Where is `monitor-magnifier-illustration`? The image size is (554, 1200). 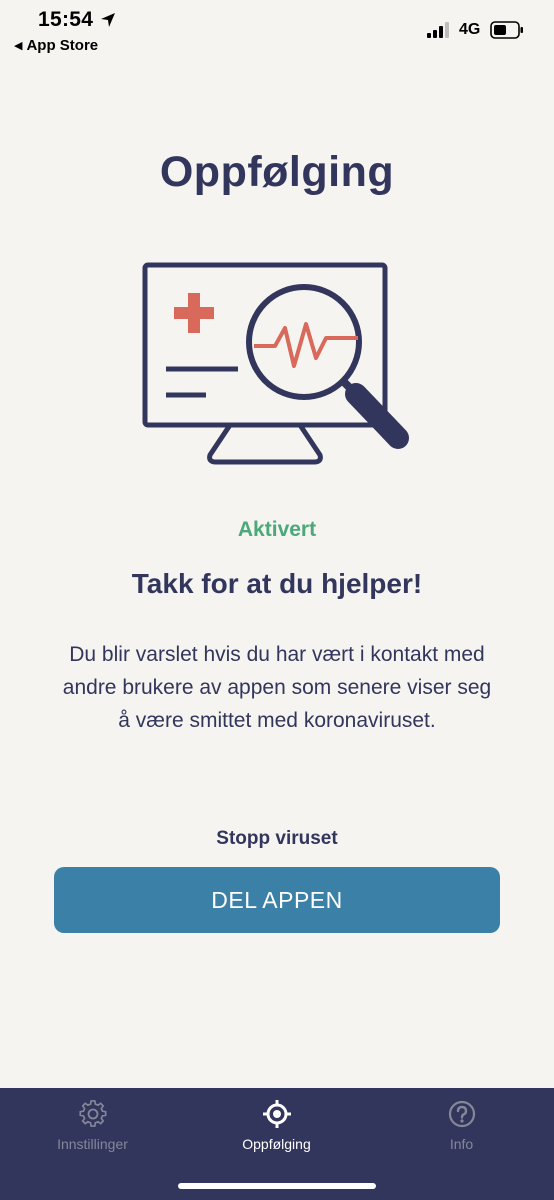
monitor-magnifier-illustration is located at coordinates (275, 363).